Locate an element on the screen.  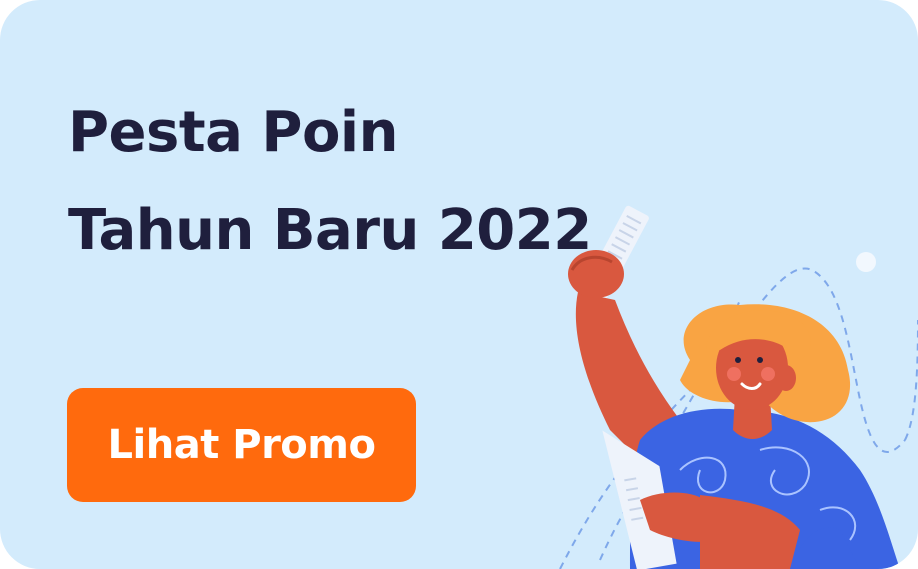
lihat-promo-button: Lihat Promo is located at coordinates (241, 445).